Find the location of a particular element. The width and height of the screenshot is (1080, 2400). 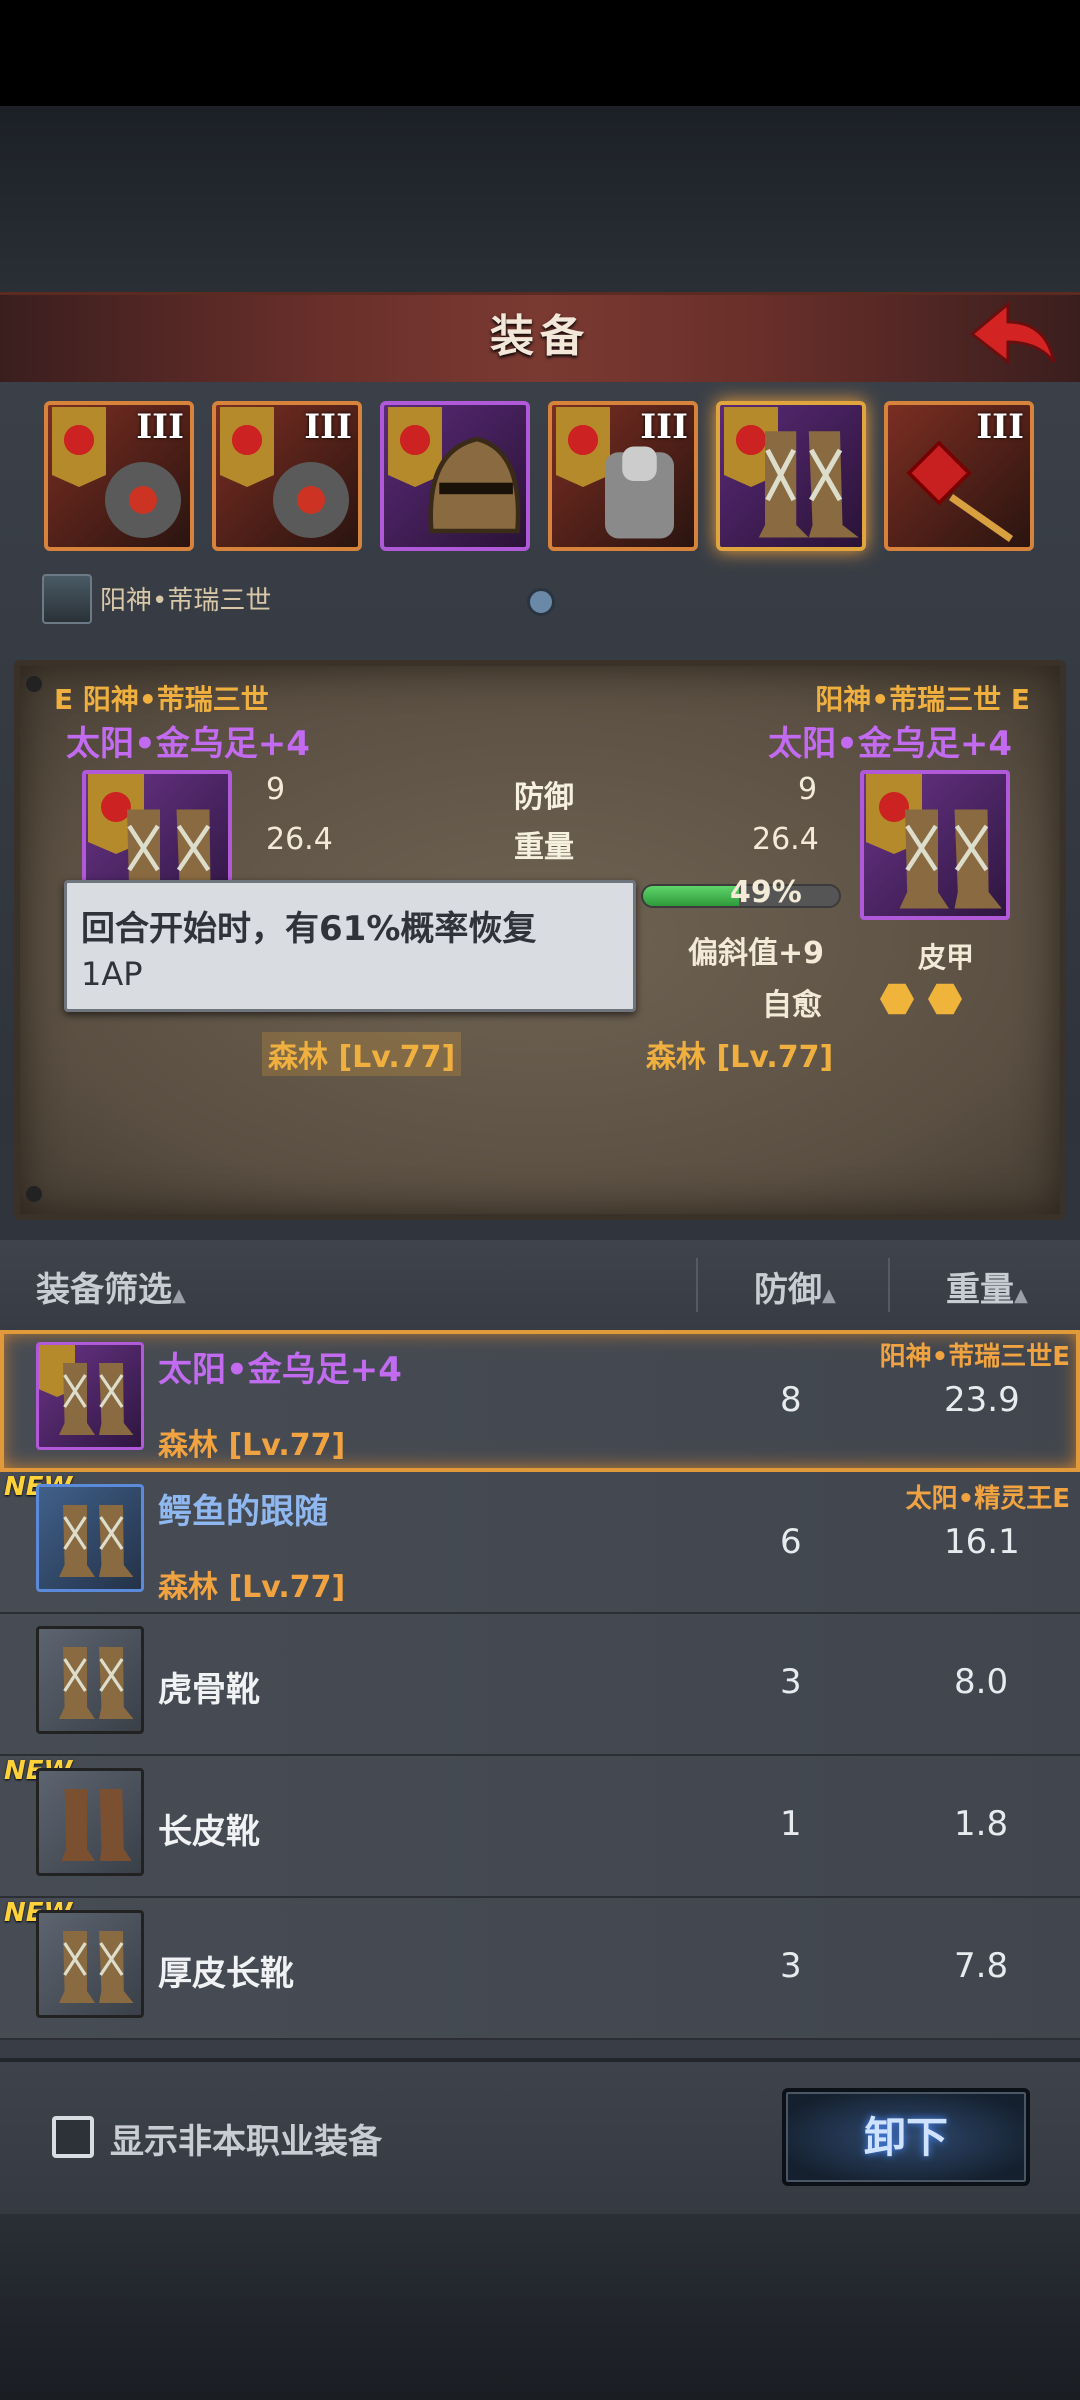

right-weight: 26.4 is located at coordinates (785, 839).